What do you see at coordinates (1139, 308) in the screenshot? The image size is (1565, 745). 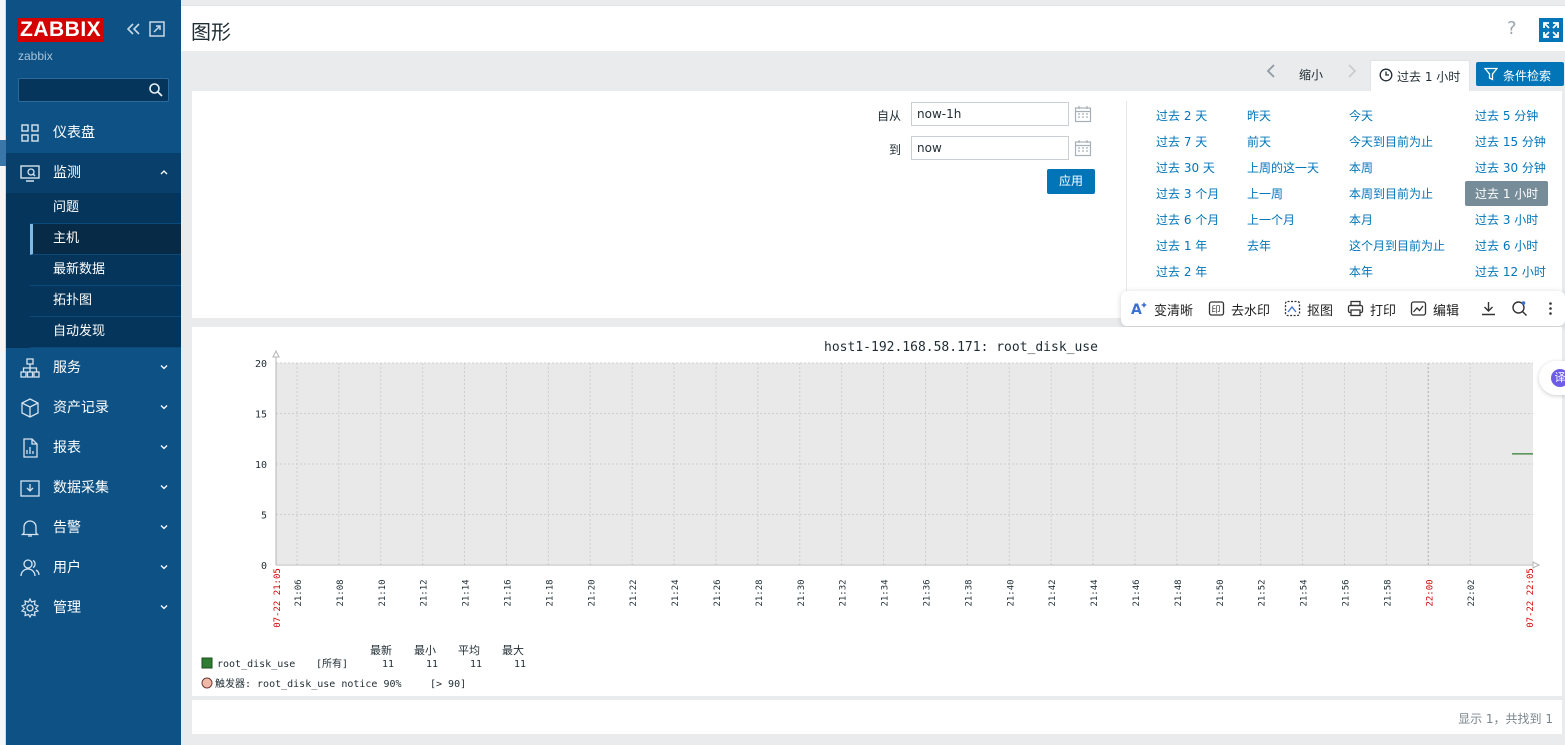 I see `enhance-icon: A` at bounding box center [1139, 308].